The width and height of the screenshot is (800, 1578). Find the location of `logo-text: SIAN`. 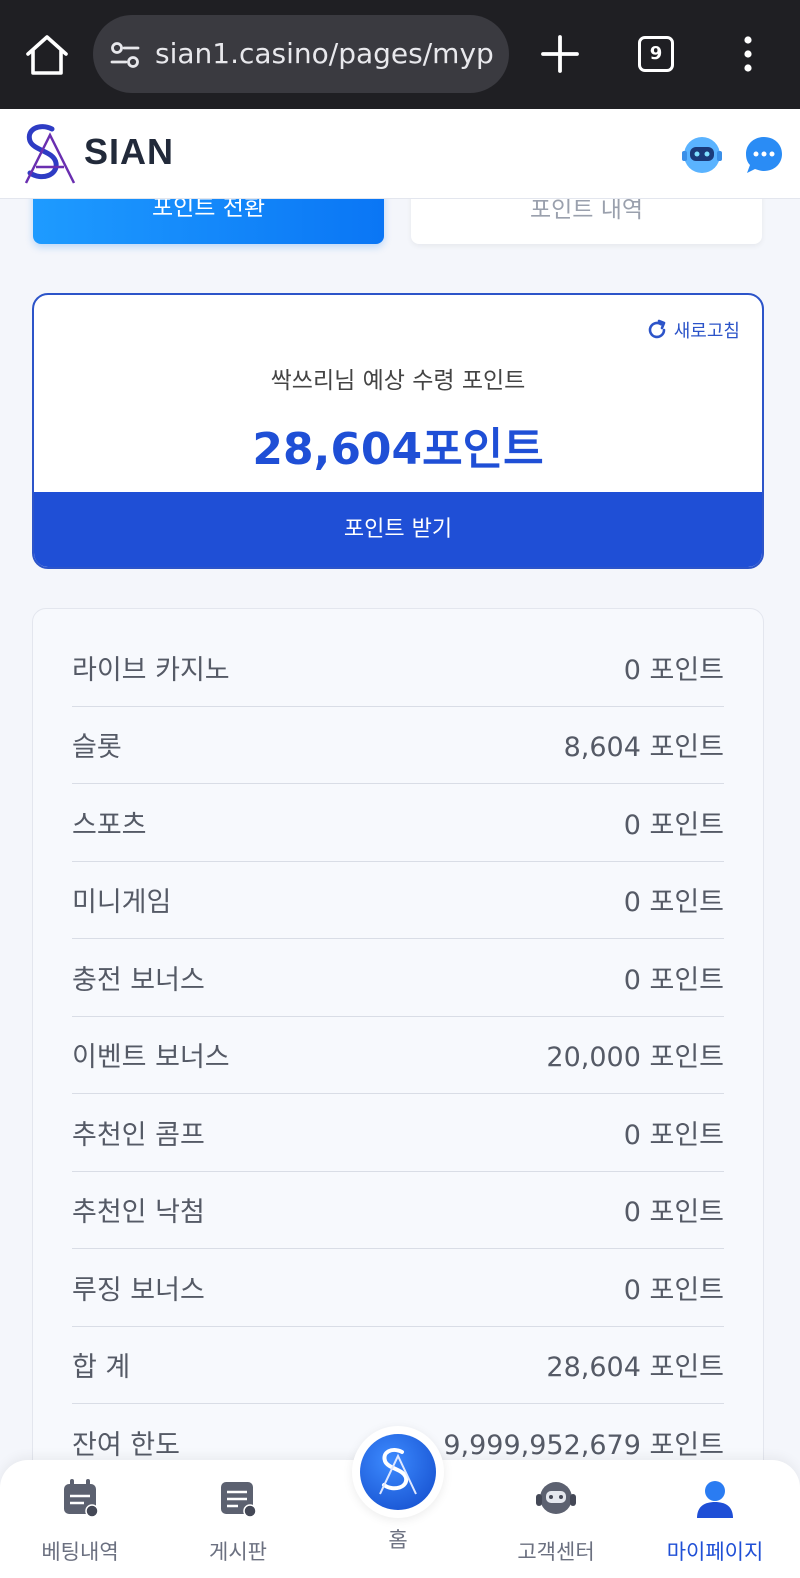

logo-text: SIAN is located at coordinates (129, 152).